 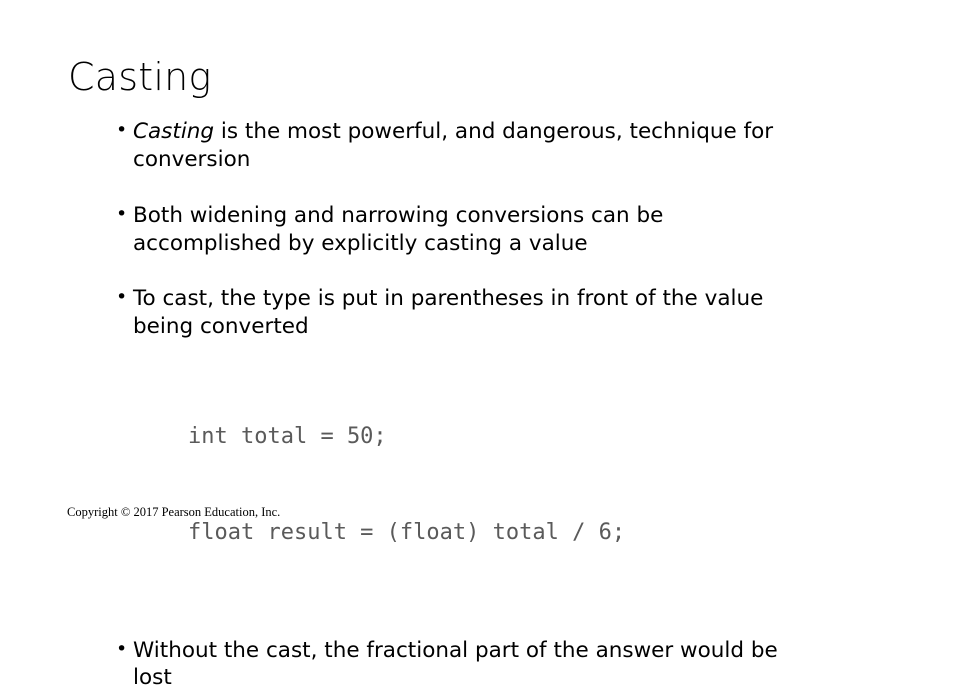 I want to click on code-spacer, so click(x=462, y=625).